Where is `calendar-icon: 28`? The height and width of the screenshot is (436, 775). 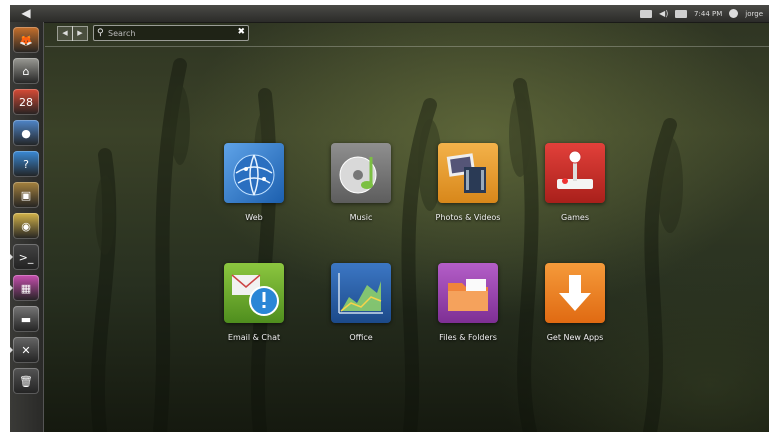
calendar-icon: 28 is located at coordinates (26, 102).